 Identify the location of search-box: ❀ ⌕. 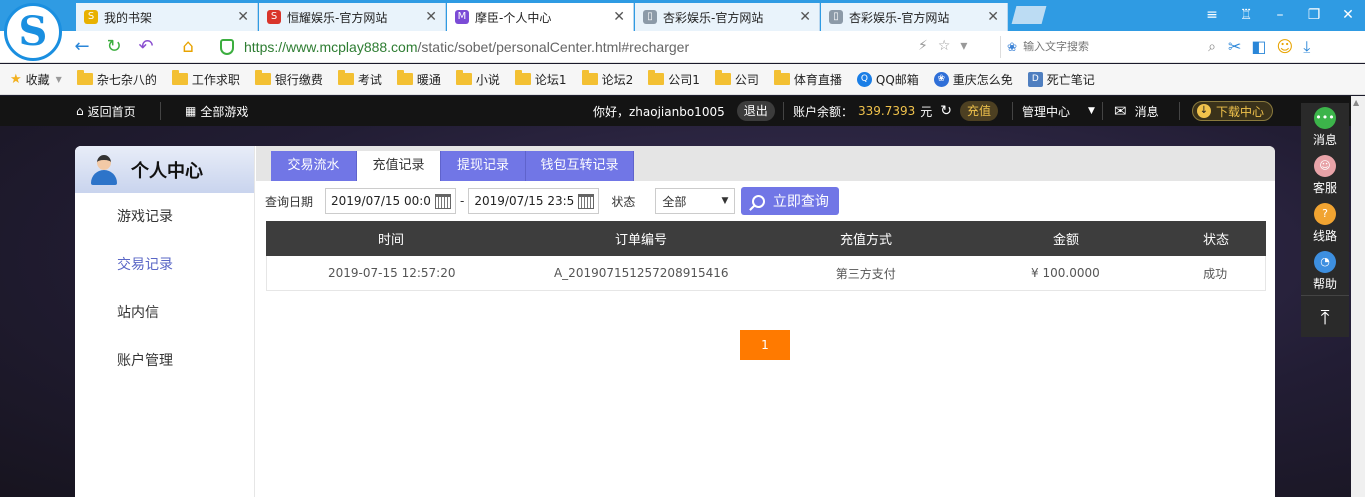
(1108, 47).